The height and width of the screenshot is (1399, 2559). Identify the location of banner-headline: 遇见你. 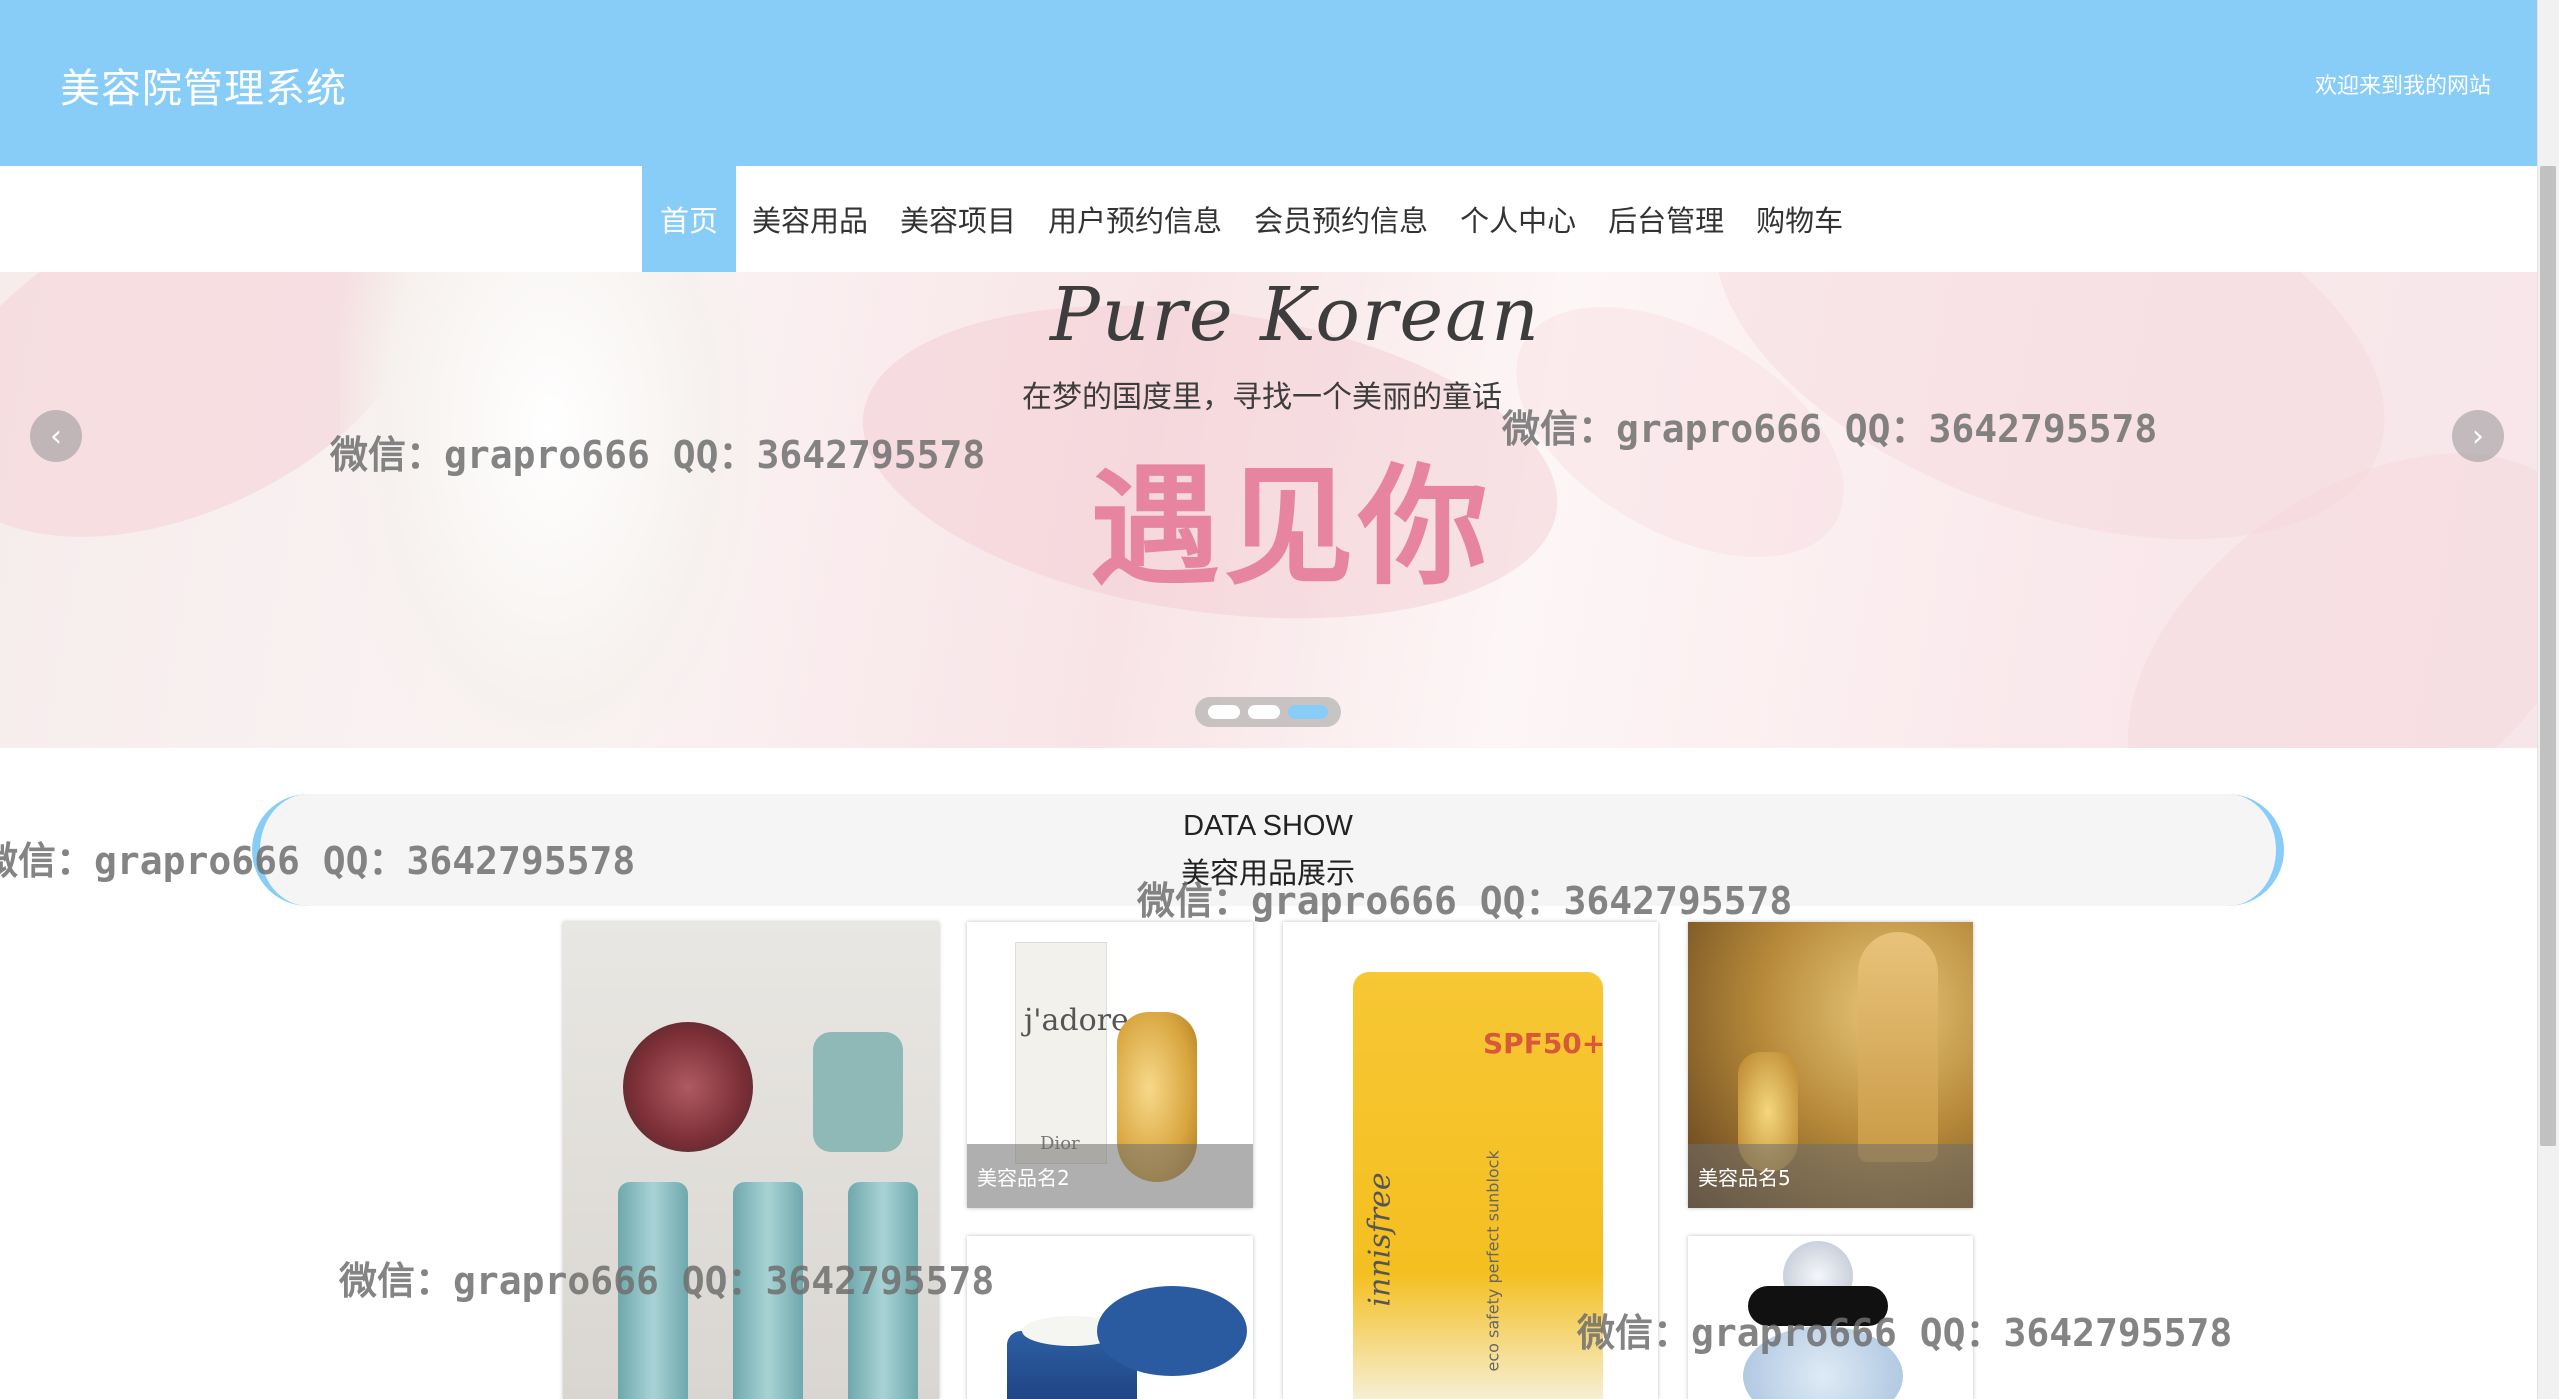
(1291, 527).